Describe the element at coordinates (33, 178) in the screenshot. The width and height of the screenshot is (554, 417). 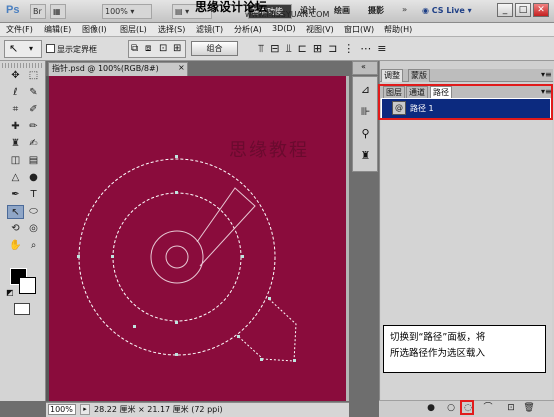
I see `dodge-tool-icon: ●` at that location.